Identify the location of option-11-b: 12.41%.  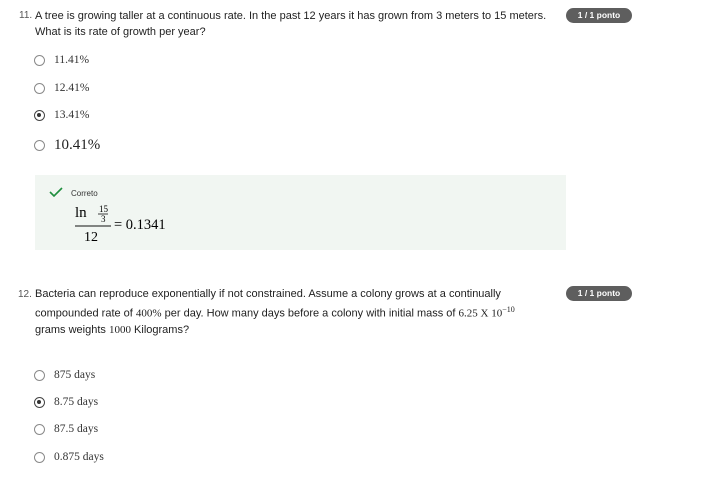
(61, 88).